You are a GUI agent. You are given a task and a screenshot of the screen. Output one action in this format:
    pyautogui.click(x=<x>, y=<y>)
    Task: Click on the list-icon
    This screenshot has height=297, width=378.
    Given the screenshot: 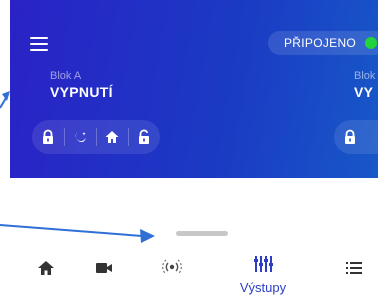 What is the action you would take?
    pyautogui.click(x=354, y=268)
    